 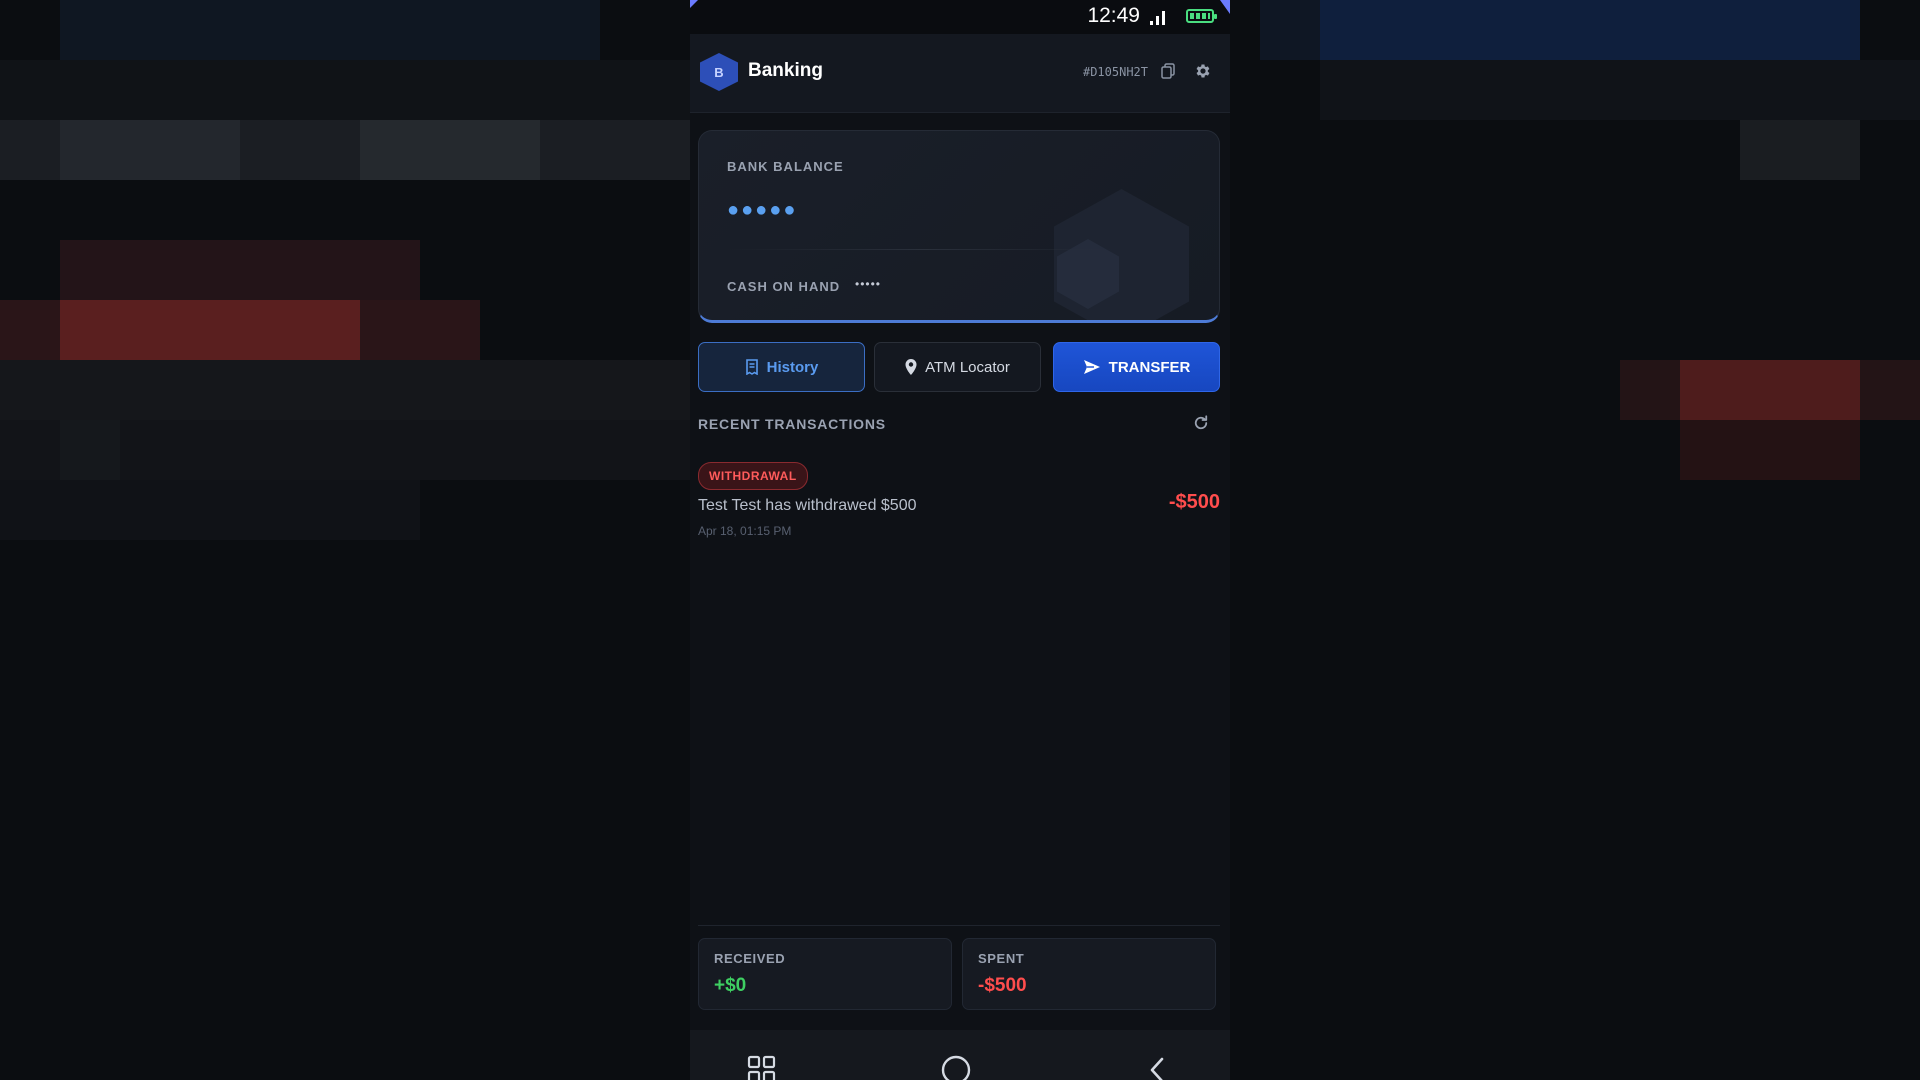 I want to click on received-label: RECEIVED, so click(x=750, y=958).